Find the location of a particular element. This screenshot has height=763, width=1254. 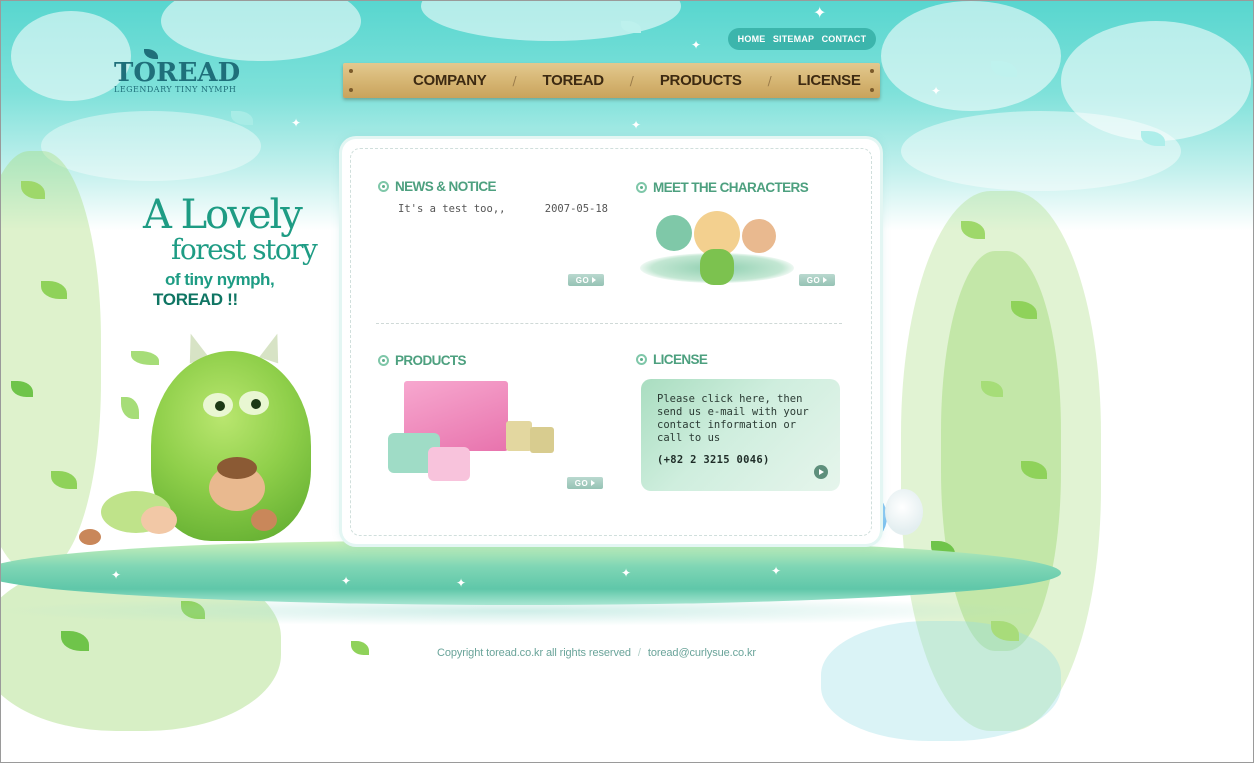

slogan-line-2: forest story is located at coordinates (244, 249).